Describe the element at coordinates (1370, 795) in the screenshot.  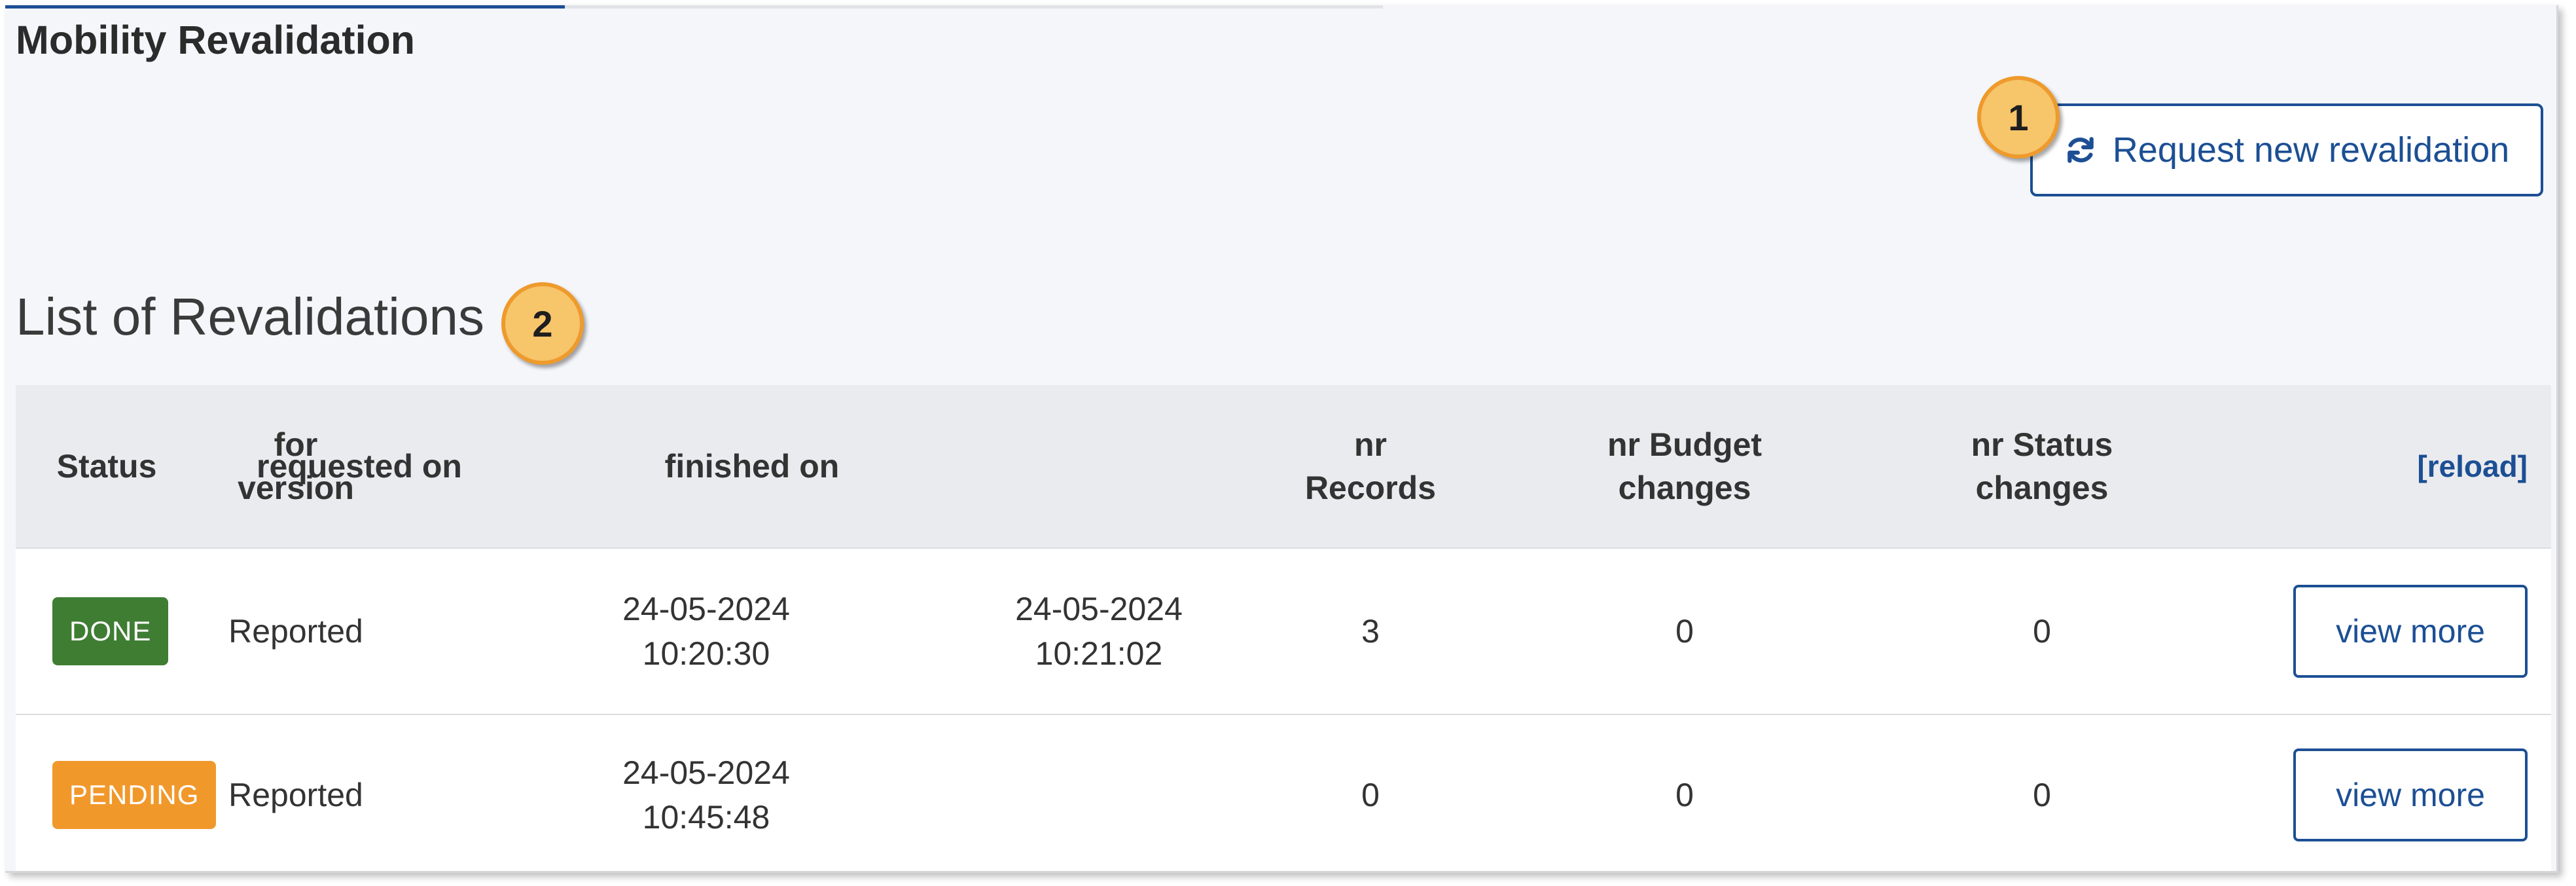
I see `nr-records-cell: 0` at that location.